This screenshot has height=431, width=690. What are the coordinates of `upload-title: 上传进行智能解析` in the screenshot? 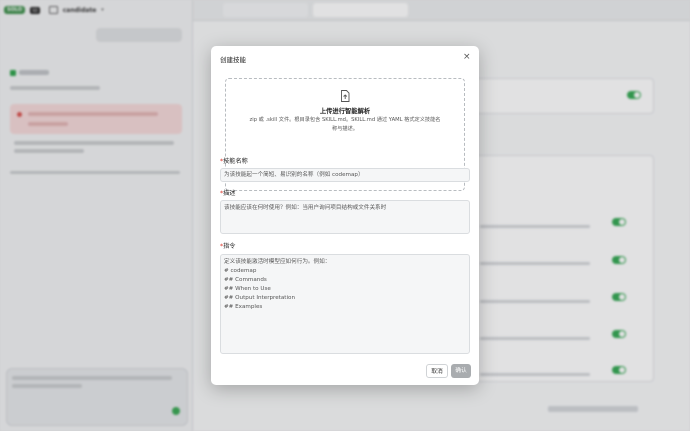 It's located at (345, 111).